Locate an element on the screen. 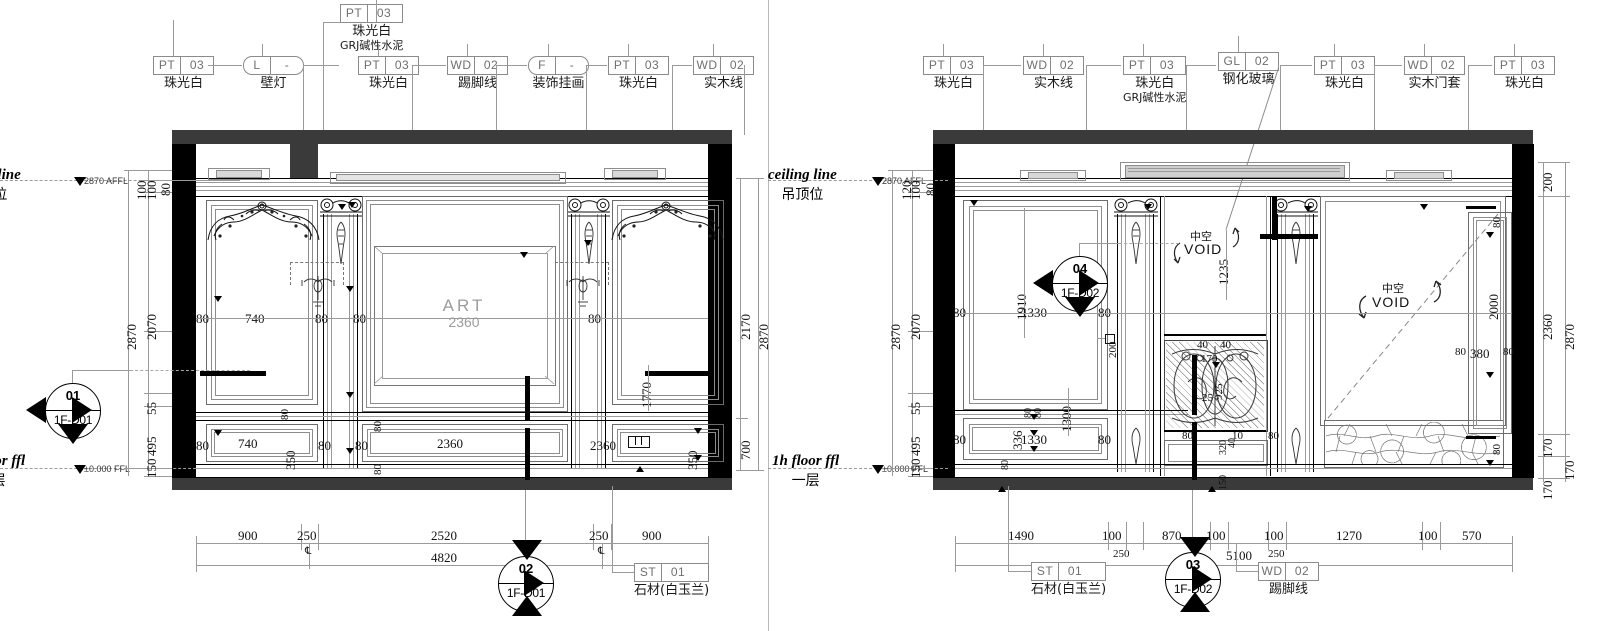  ceiling-line-en: ceiling line is located at coordinates (10, 175).